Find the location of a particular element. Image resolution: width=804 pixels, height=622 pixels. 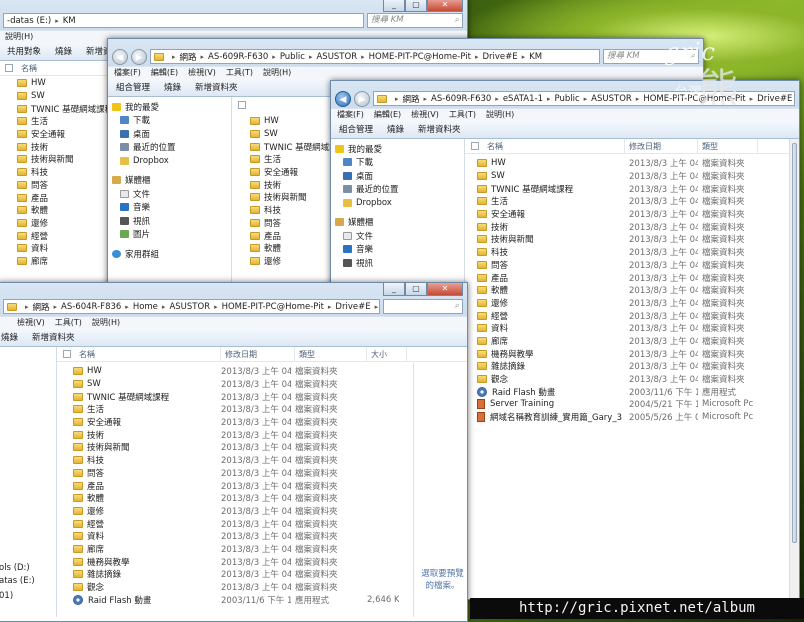

column-size: 大小 is located at coordinates (387, 354).